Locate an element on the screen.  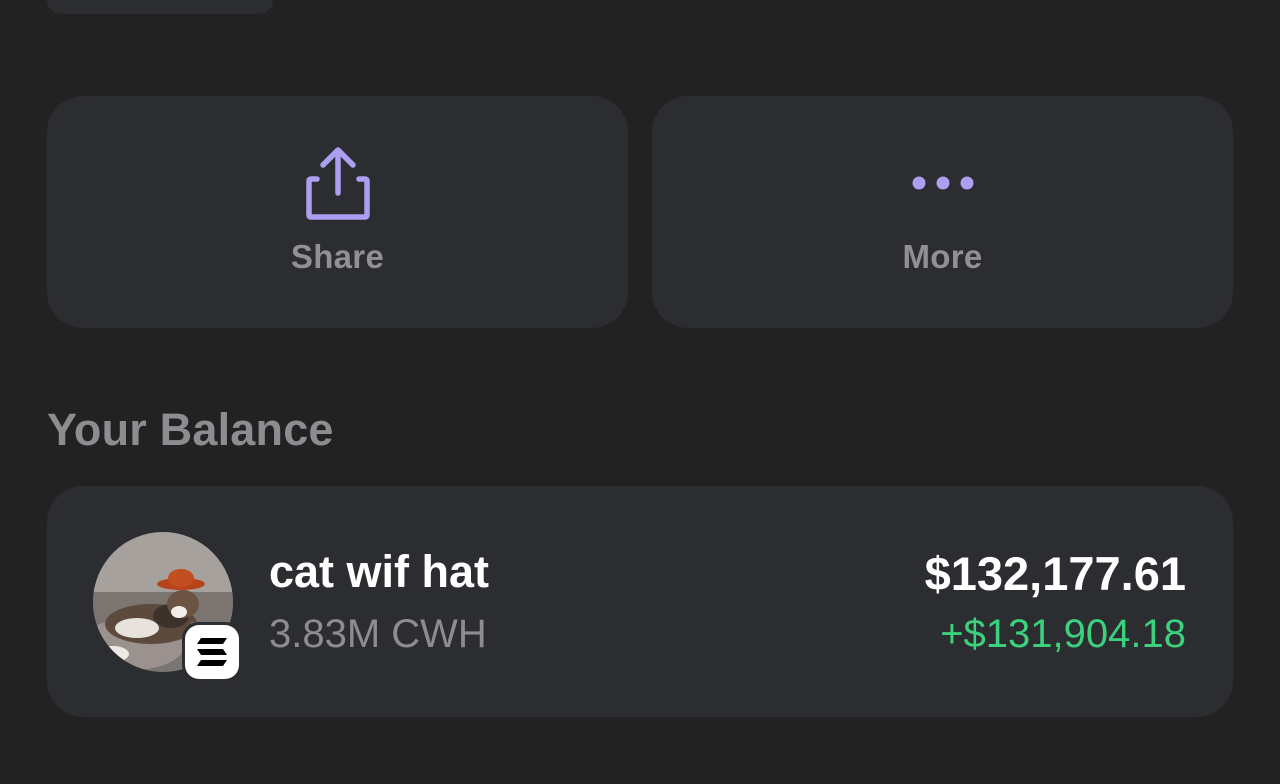
section-title: Your Balance is located at coordinates (190, 429).